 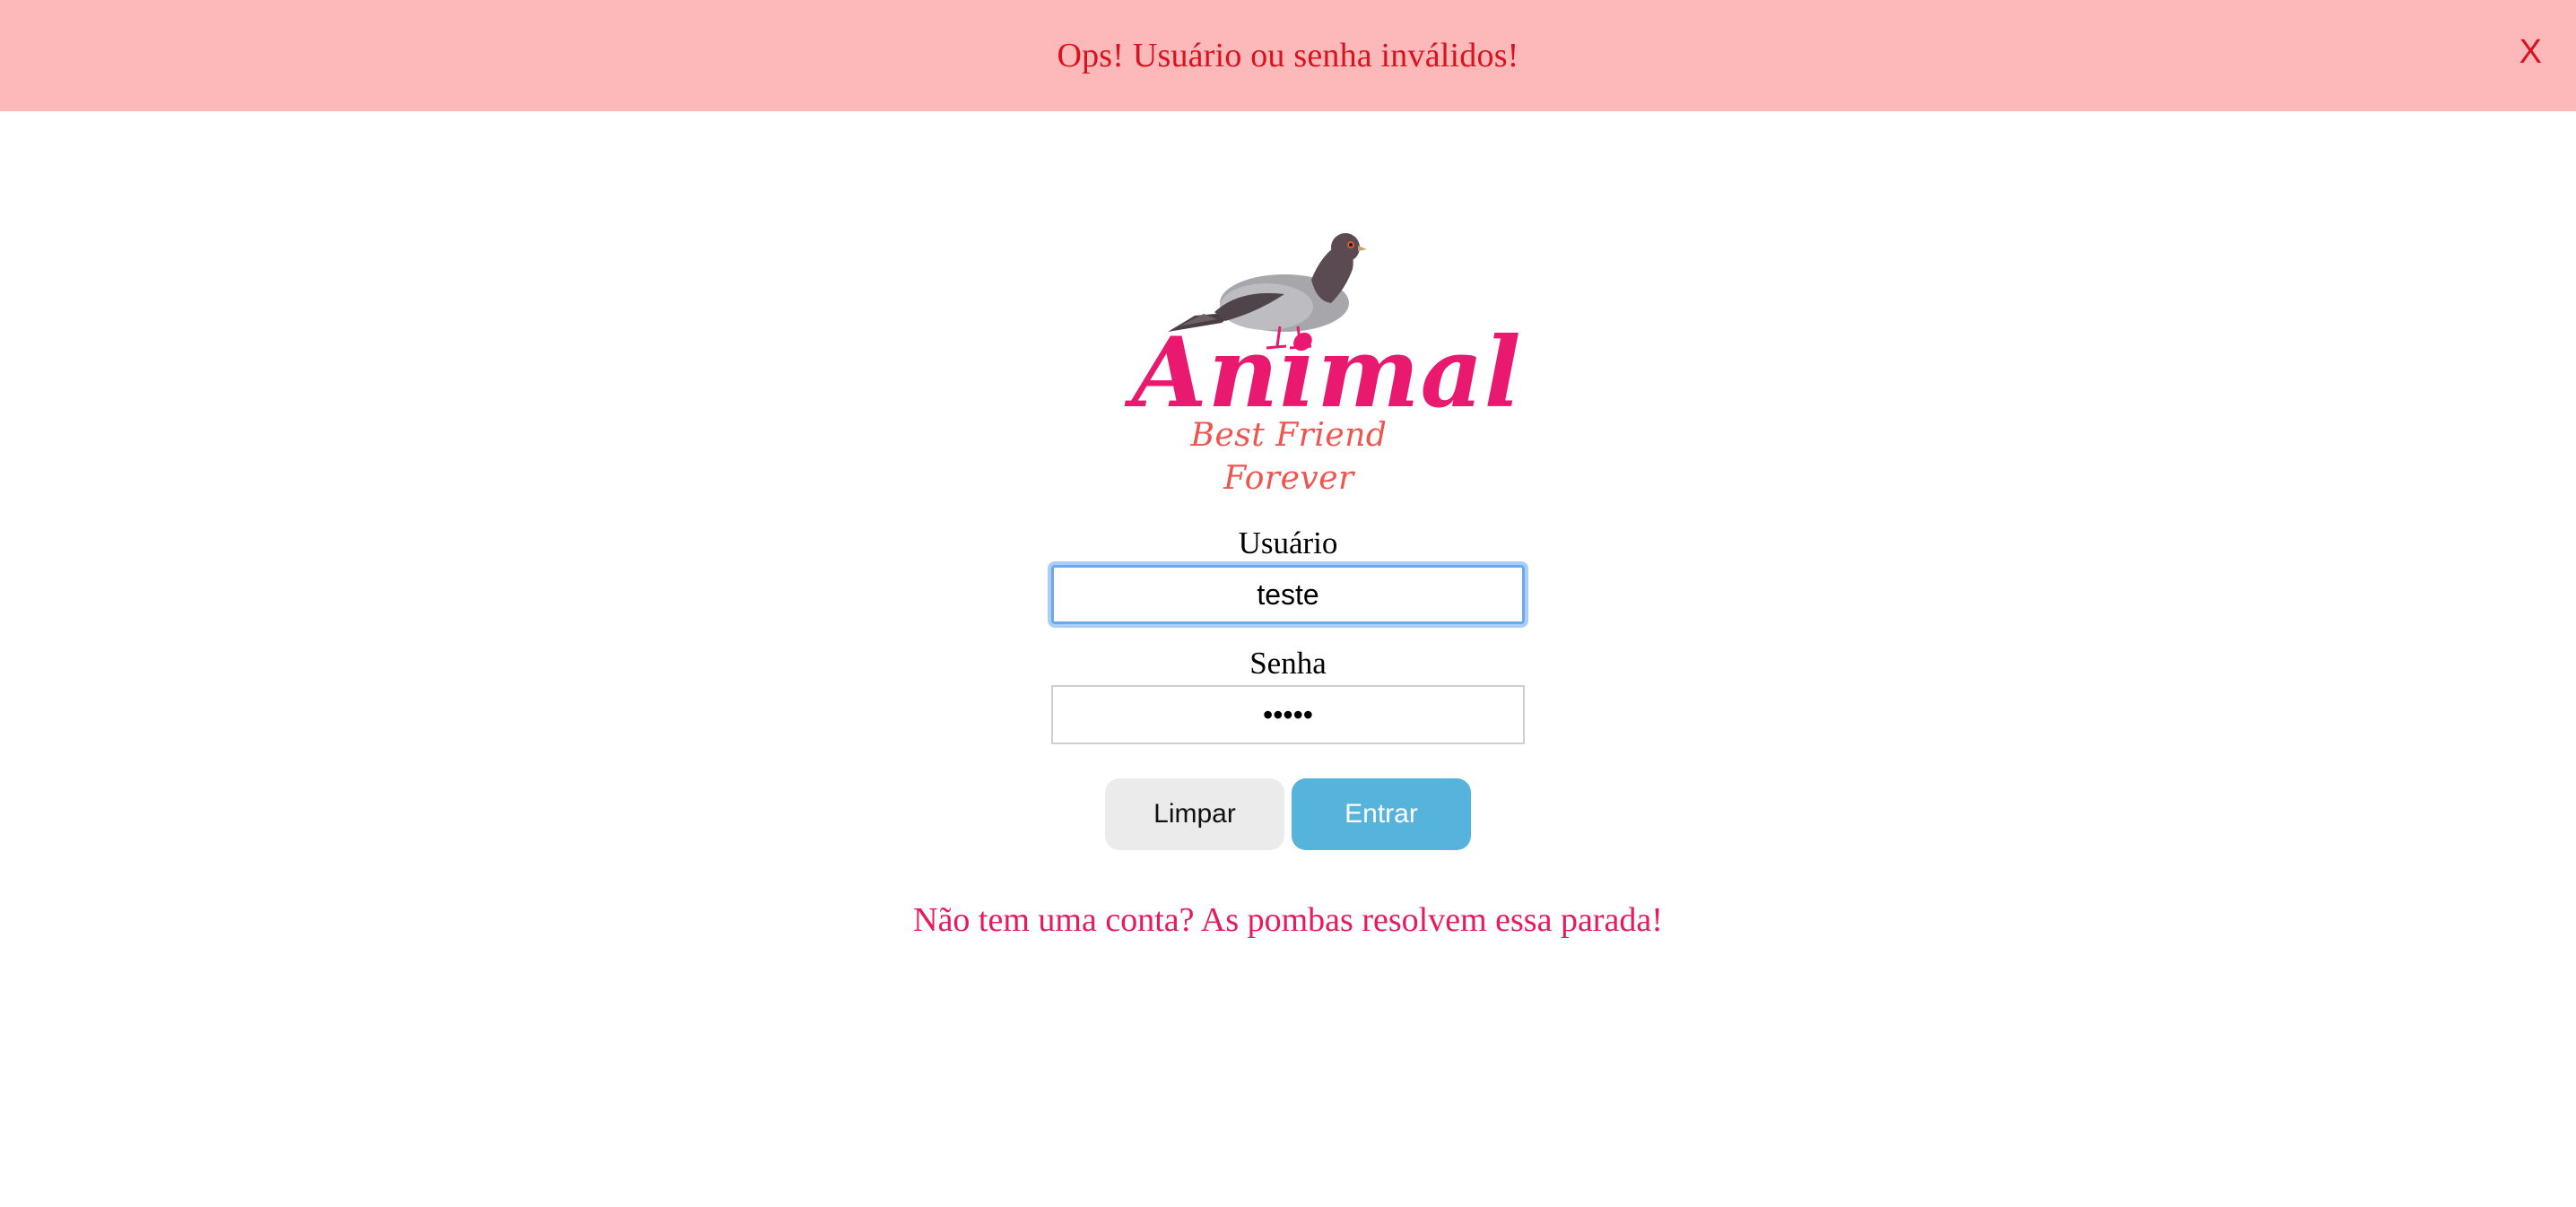 I want to click on close-icon: X, so click(x=2530, y=52).